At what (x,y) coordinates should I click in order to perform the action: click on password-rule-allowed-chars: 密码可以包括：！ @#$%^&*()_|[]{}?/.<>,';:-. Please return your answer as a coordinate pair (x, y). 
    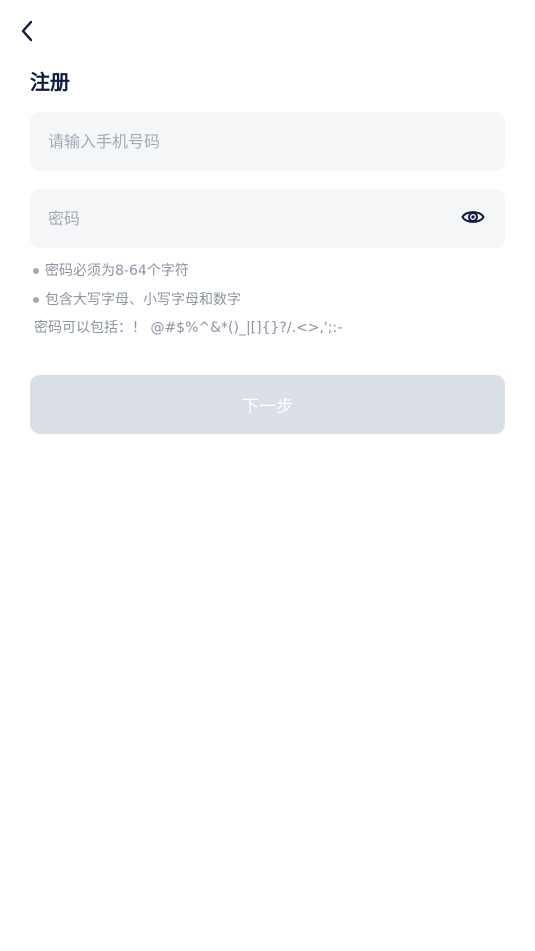
    Looking at the image, I should click on (188, 328).